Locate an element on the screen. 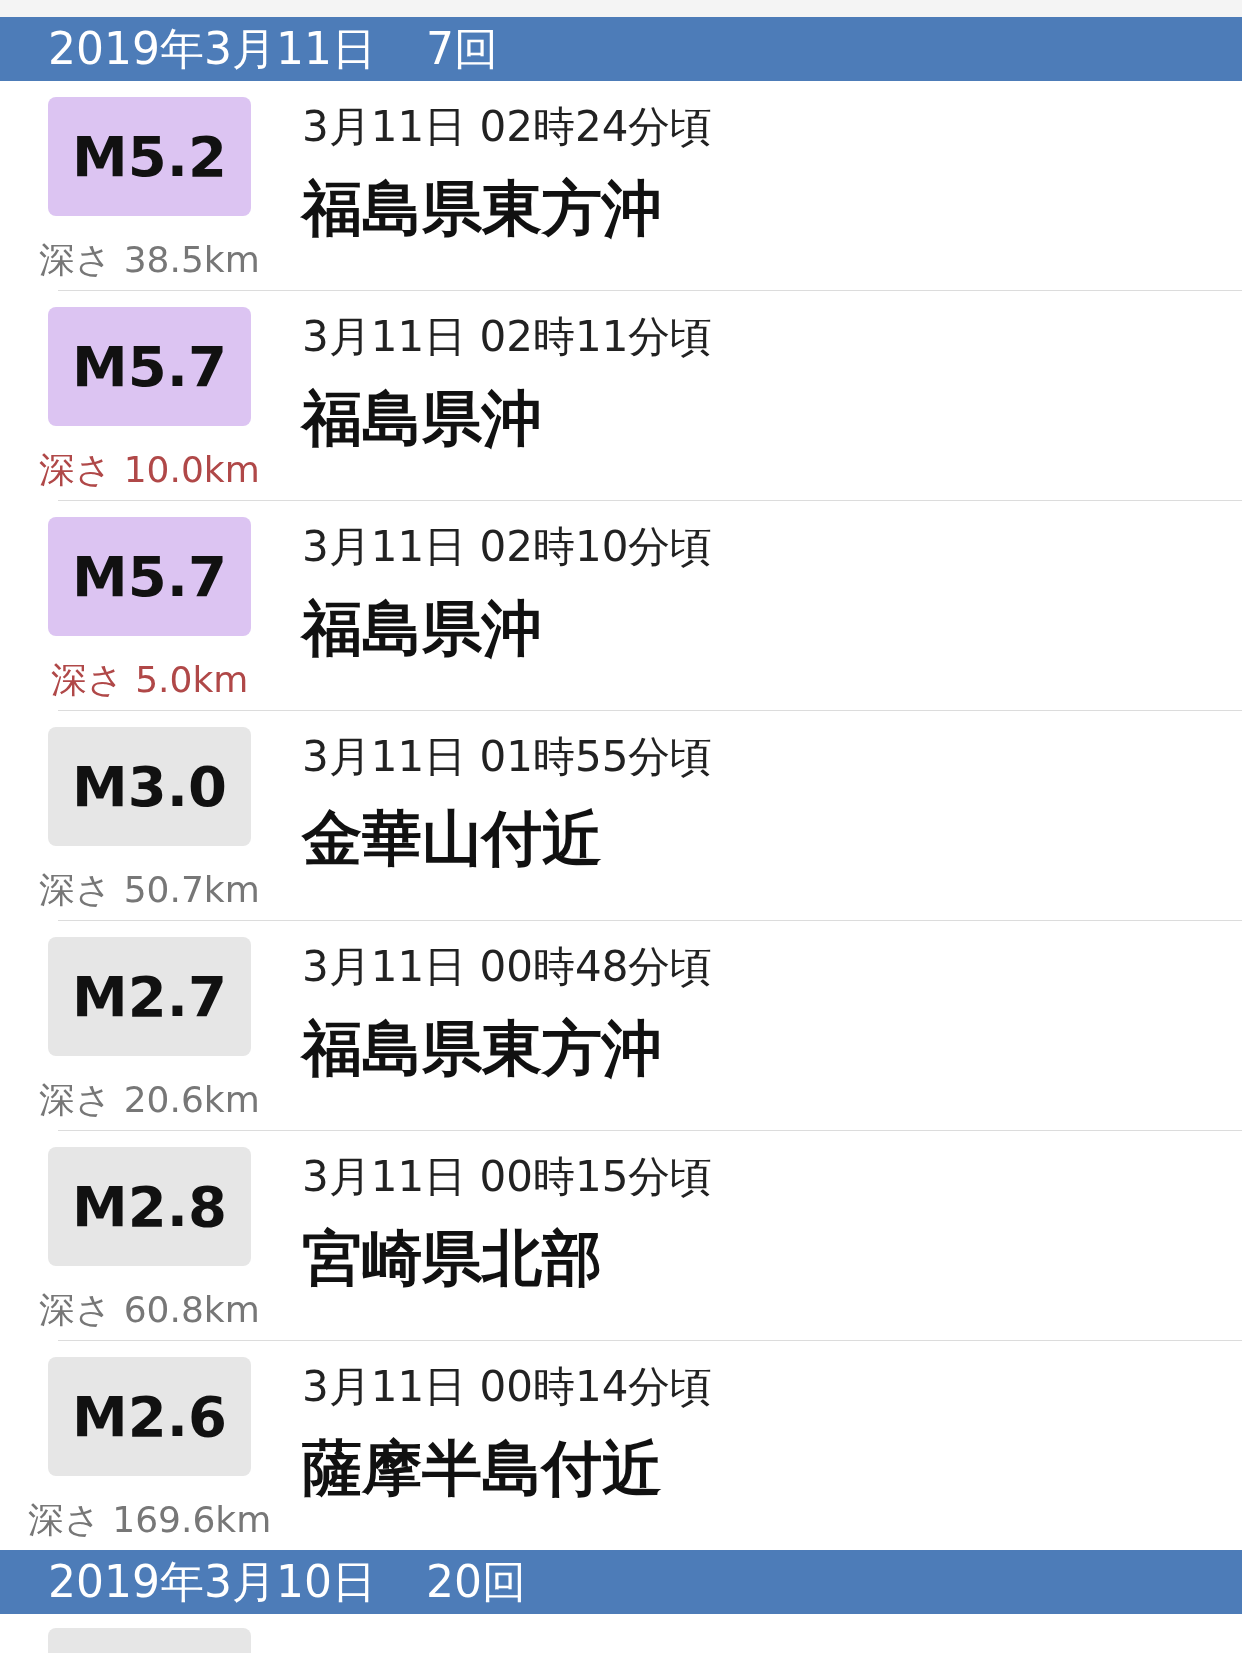 The width and height of the screenshot is (1242, 1656). date-label: 2019年3月11日 is located at coordinates (212, 48).